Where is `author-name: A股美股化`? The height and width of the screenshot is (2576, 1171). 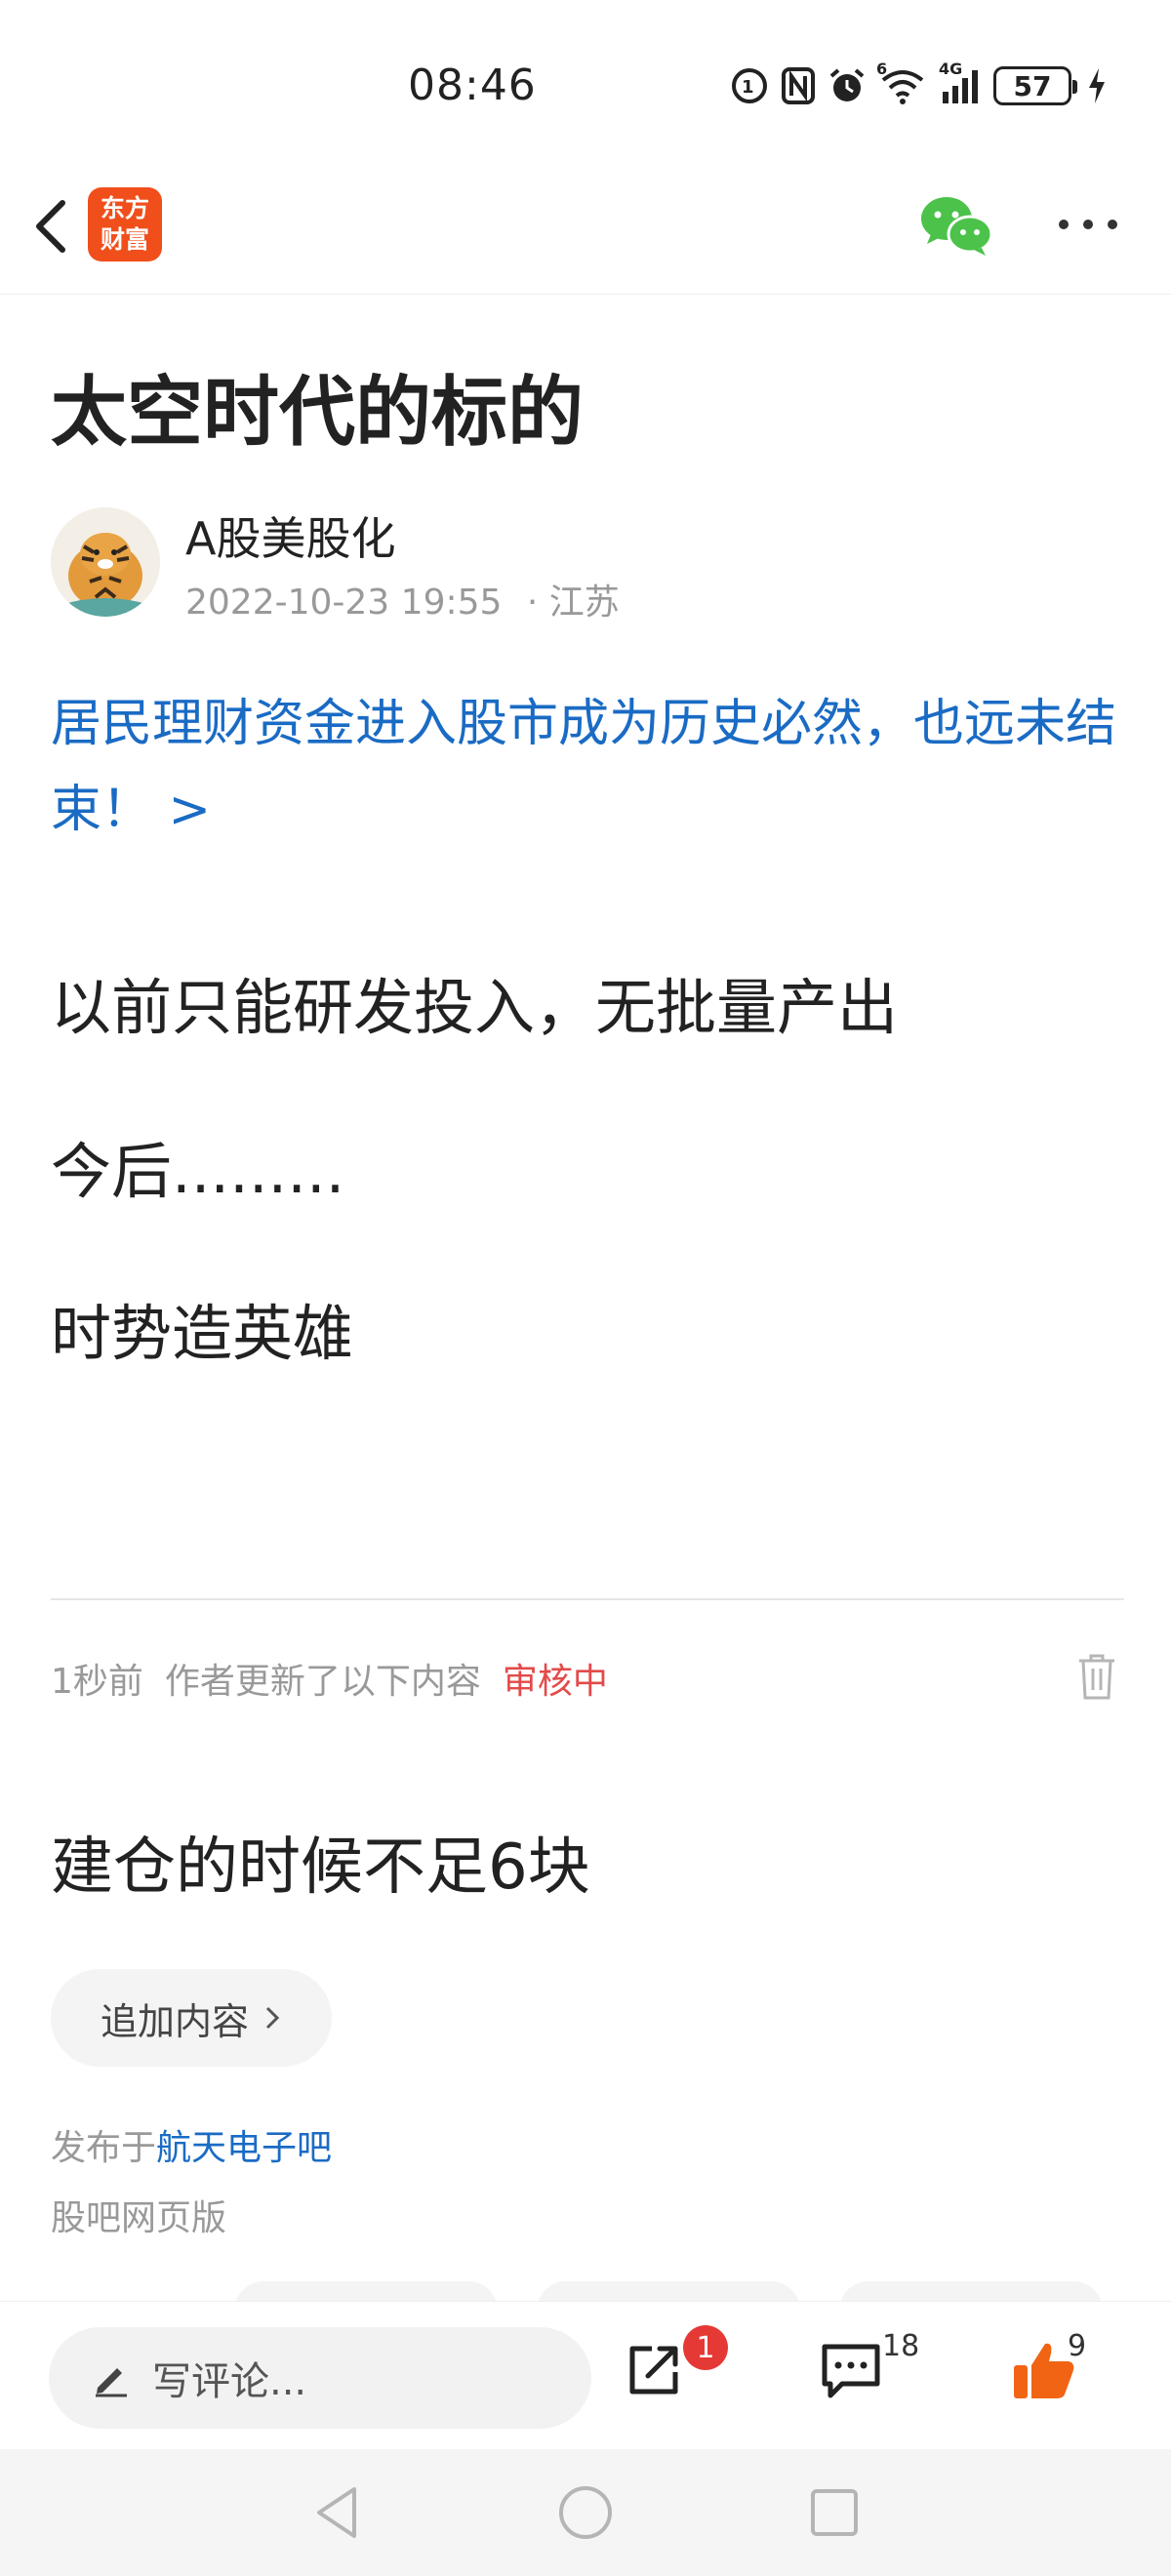 author-name: A股美股化 is located at coordinates (290, 535).